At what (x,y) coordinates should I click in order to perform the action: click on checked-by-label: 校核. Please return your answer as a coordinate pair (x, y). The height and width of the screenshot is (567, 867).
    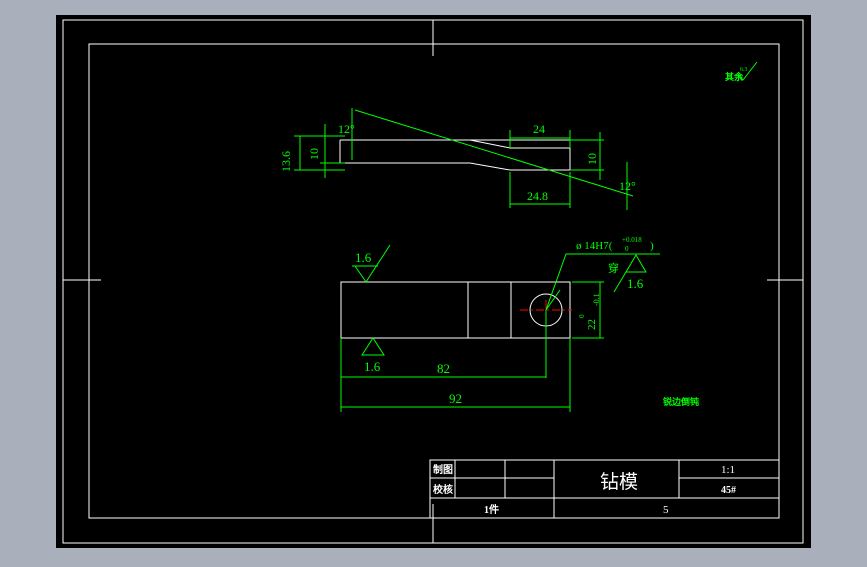
    Looking at the image, I should click on (443, 489).